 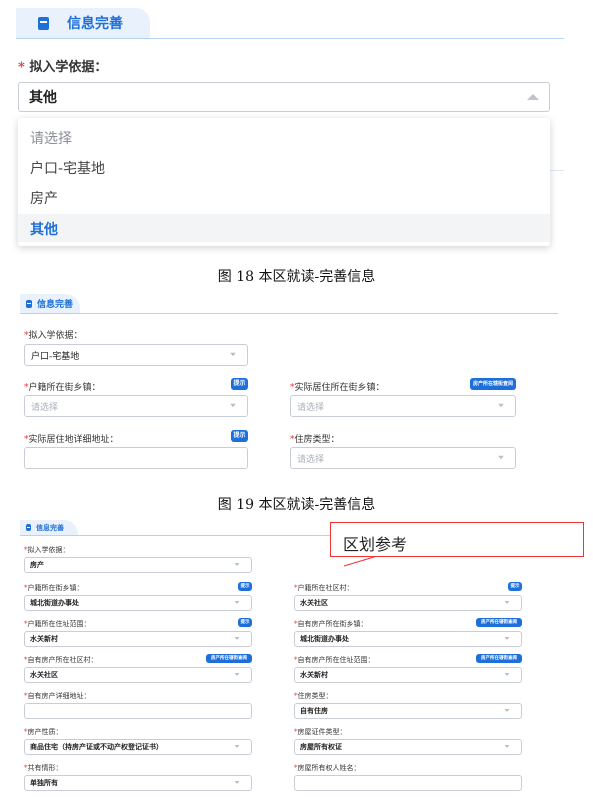 I want to click on fig20-field-label: *房产性质：, so click(x=43, y=732).